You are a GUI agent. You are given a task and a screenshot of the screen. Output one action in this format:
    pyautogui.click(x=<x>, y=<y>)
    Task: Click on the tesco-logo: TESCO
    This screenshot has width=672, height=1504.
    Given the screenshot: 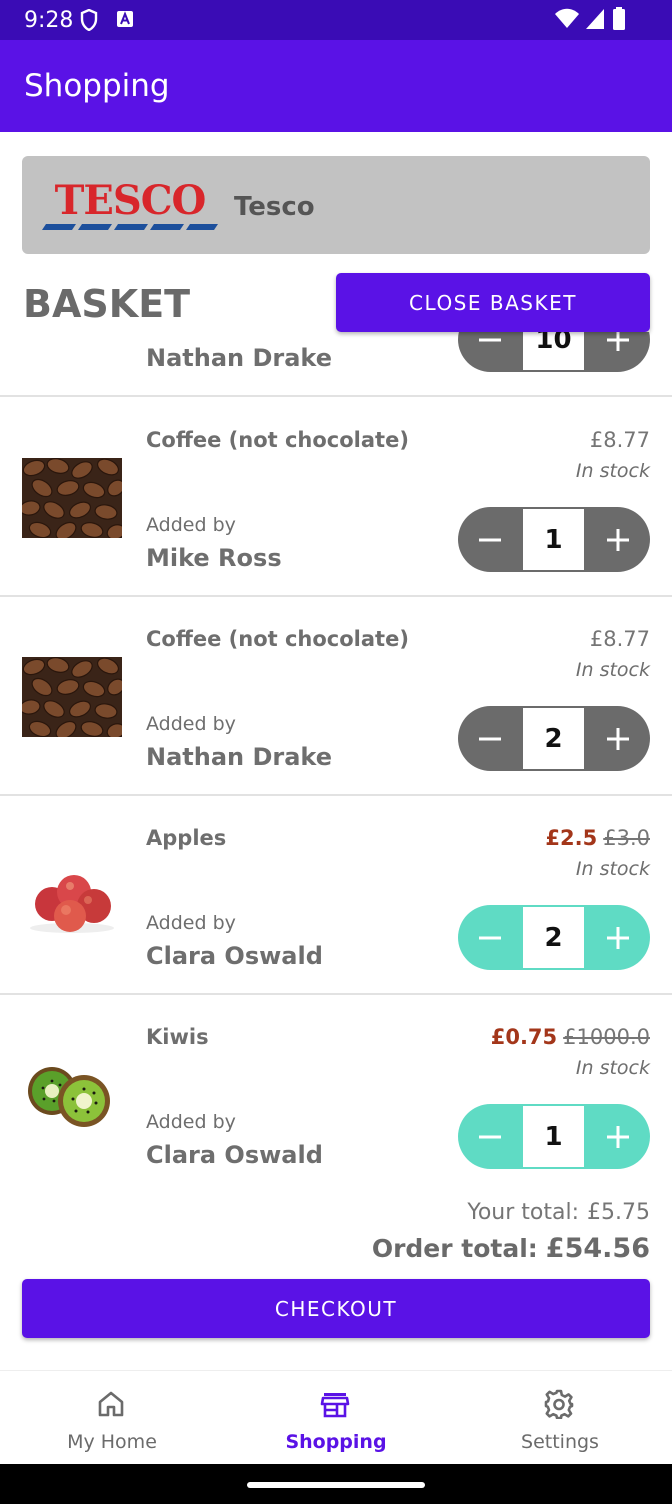 What is the action you would take?
    pyautogui.click(x=130, y=204)
    